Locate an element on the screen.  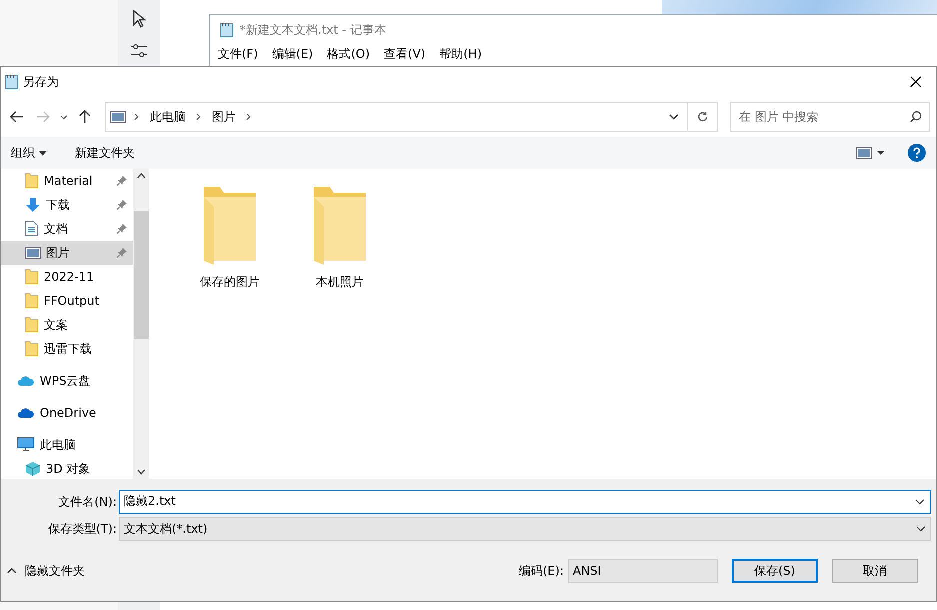
address-bar: 此电脑 图片 is located at coordinates (396, 117).